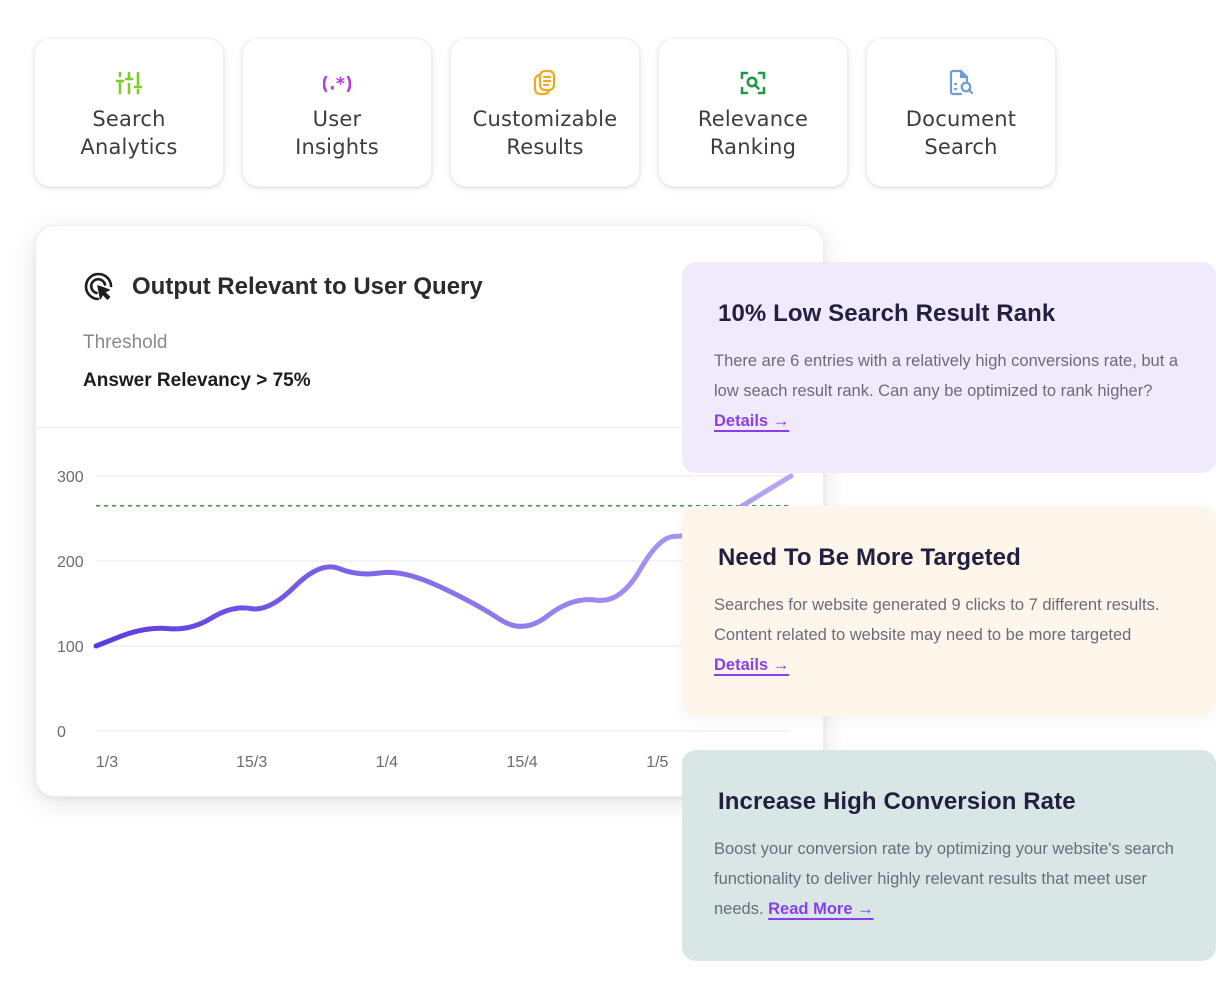 This screenshot has width=1216, height=1000. Describe the element at coordinates (820, 909) in the screenshot. I see `read-more-link: Read More →` at that location.